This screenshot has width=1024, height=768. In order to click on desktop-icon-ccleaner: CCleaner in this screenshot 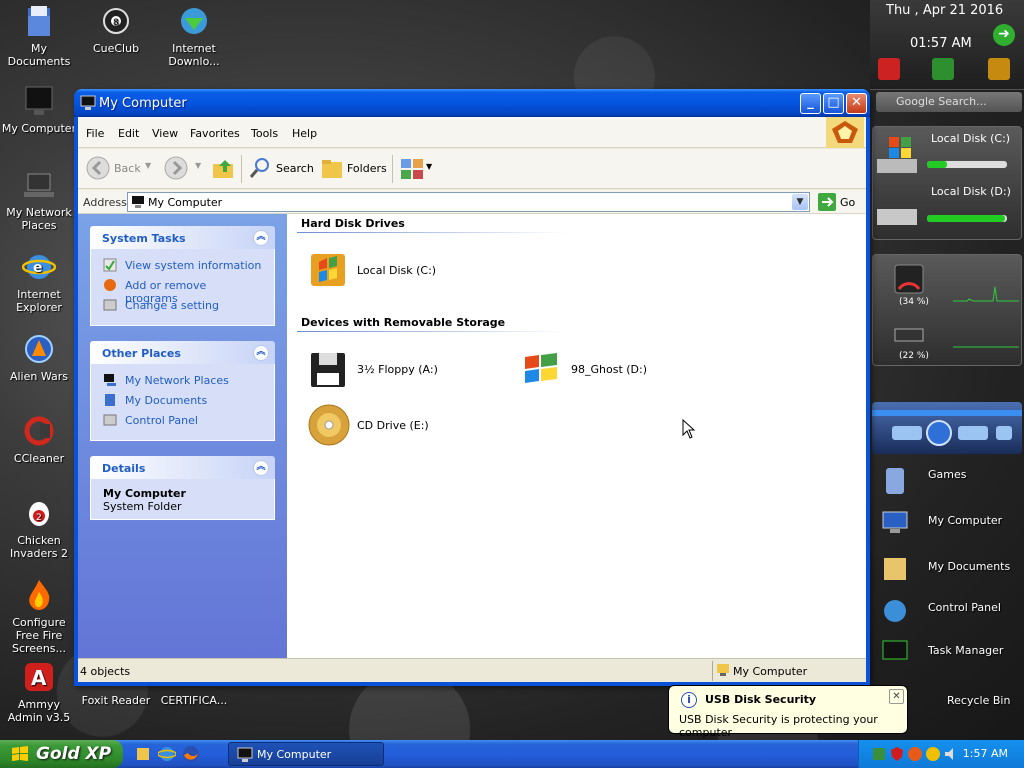, I will do `click(39, 439)`.